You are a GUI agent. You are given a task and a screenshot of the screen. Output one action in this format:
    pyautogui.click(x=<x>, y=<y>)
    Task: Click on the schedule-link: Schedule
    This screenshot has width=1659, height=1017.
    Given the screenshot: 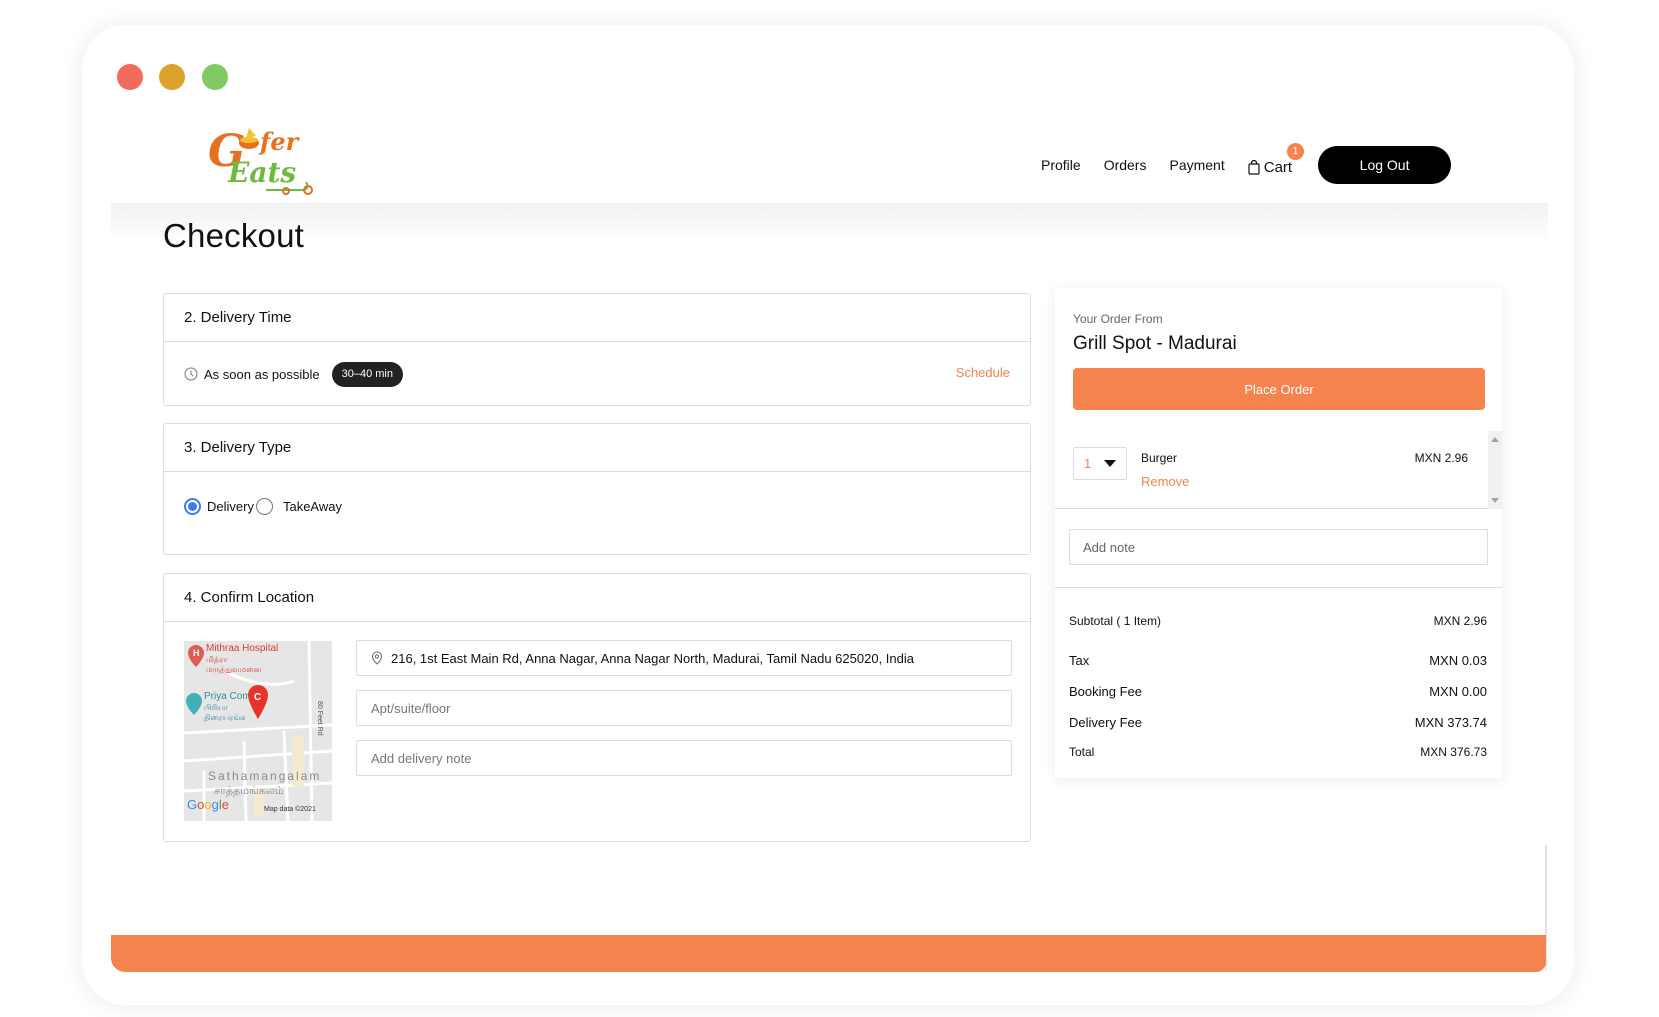 What is the action you would take?
    pyautogui.click(x=983, y=372)
    